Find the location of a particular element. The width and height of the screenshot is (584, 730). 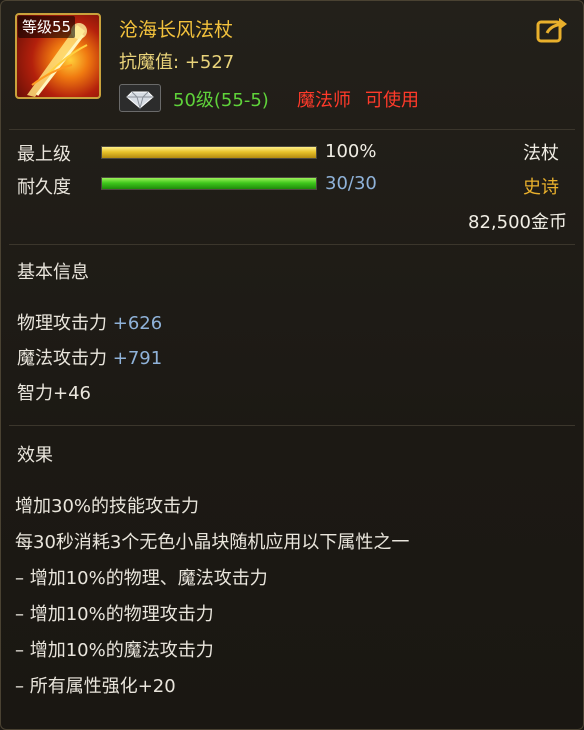

magic-attack-label: 魔法攻击力 is located at coordinates (62, 358).